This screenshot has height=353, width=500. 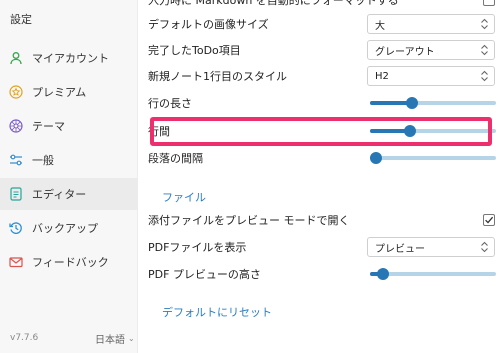 What do you see at coordinates (16, 92) in the screenshot?
I see `star-icon` at bounding box center [16, 92].